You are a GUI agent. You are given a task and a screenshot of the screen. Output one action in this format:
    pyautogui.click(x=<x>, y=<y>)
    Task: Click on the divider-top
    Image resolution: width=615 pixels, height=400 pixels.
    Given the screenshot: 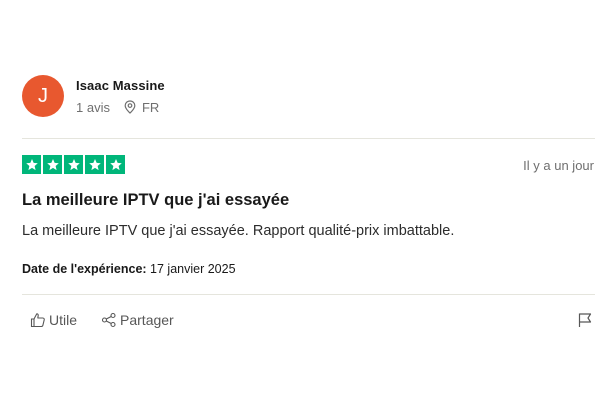 What is the action you would take?
    pyautogui.click(x=308, y=138)
    